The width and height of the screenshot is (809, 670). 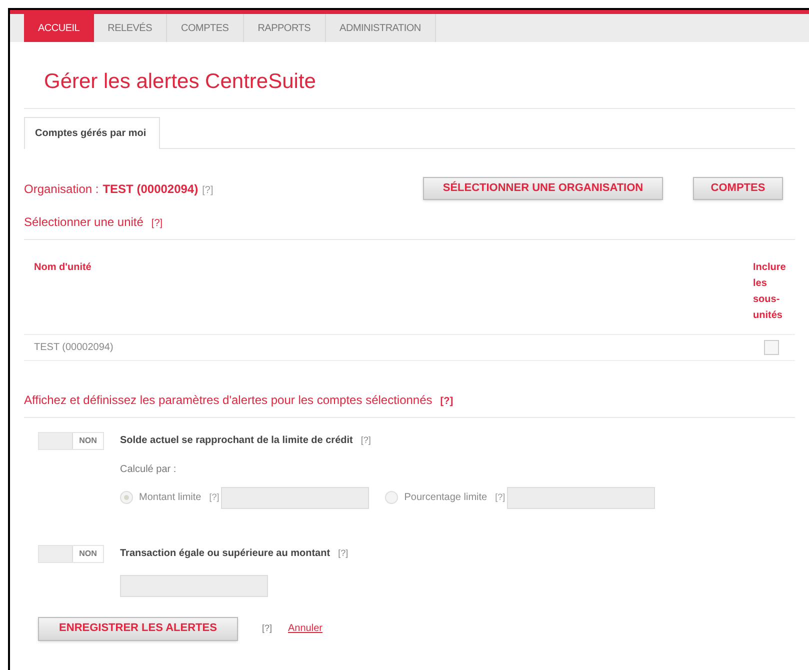 I want to click on column-header: Inclure les sous-unités, so click(x=770, y=291).